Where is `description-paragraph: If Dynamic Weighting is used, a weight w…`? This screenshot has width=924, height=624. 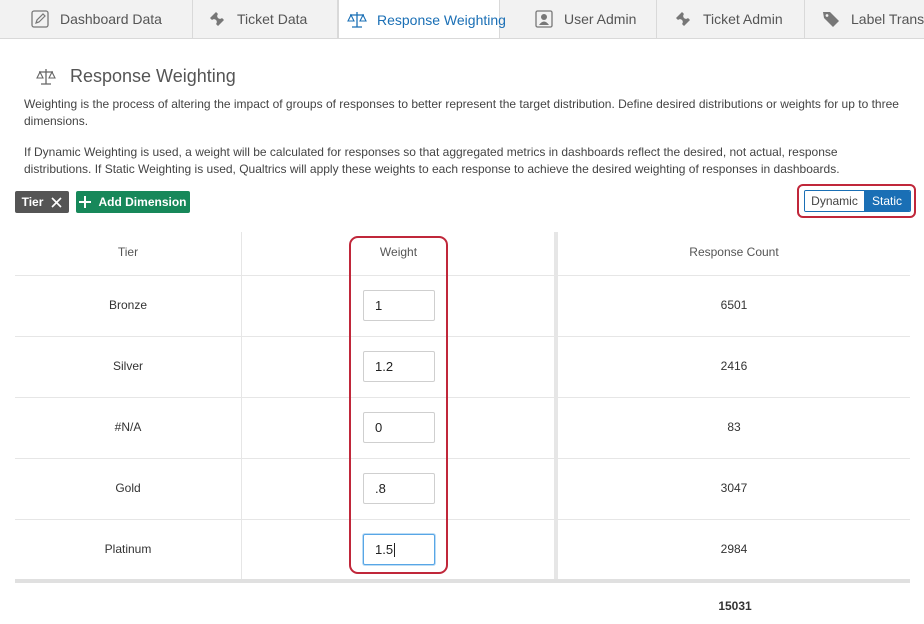
description-paragraph: If Dynamic Weighting is used, a weight w… is located at coordinates (432, 160).